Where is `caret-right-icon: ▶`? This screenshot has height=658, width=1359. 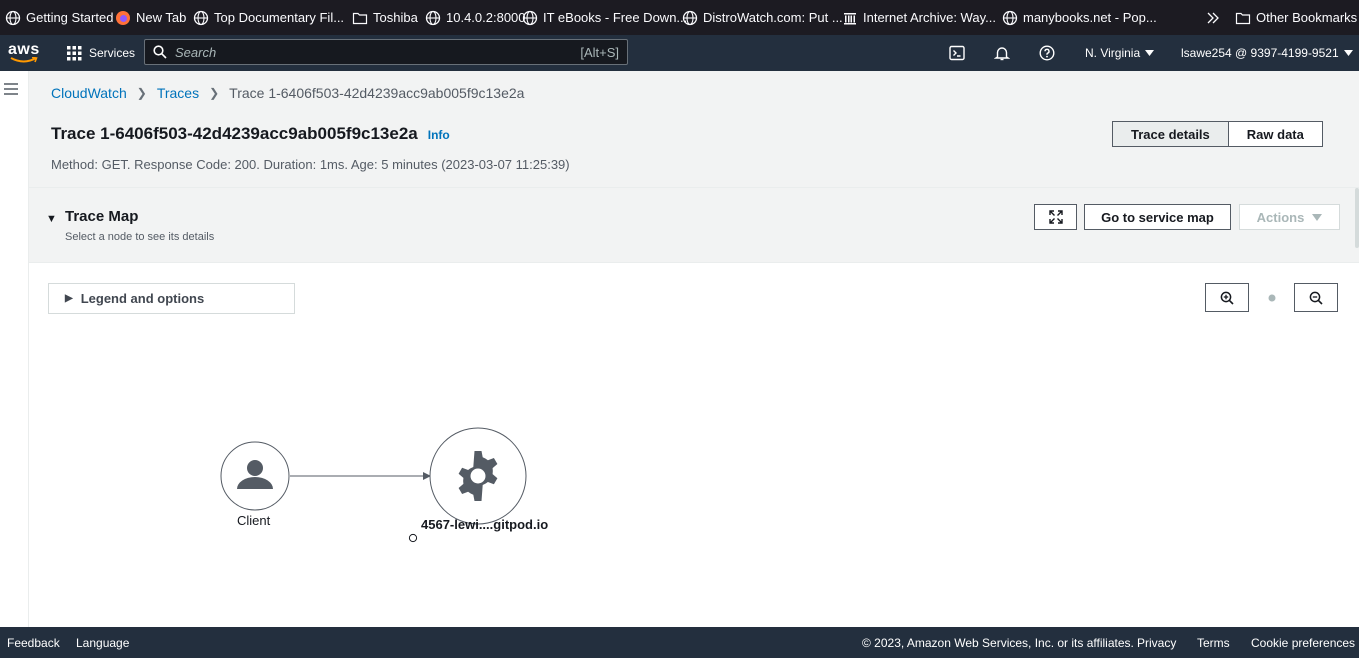
caret-right-icon: ▶ is located at coordinates (69, 298).